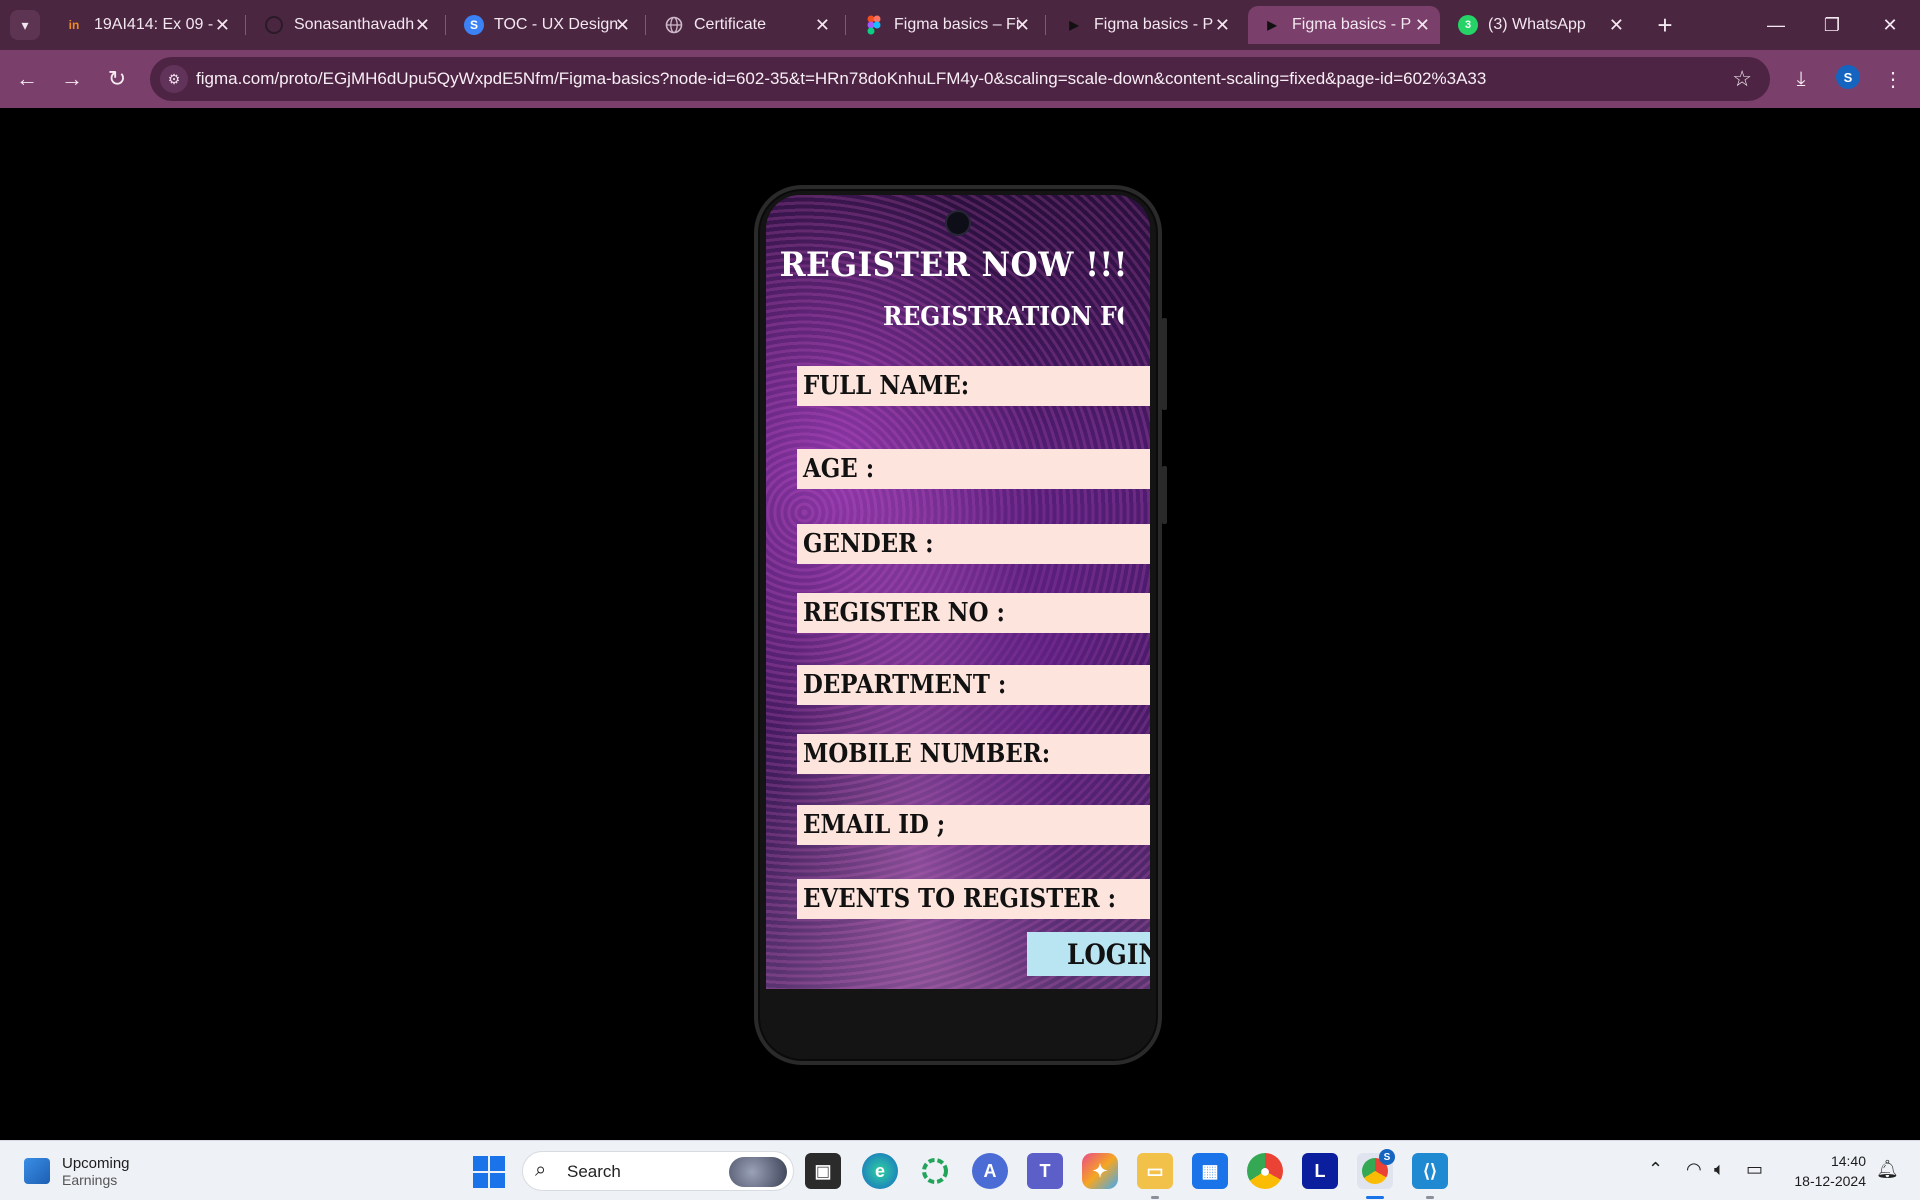 The width and height of the screenshot is (1920, 1200). What do you see at coordinates (1108, 954) in the screenshot?
I see `login-label: LOGIN` at bounding box center [1108, 954].